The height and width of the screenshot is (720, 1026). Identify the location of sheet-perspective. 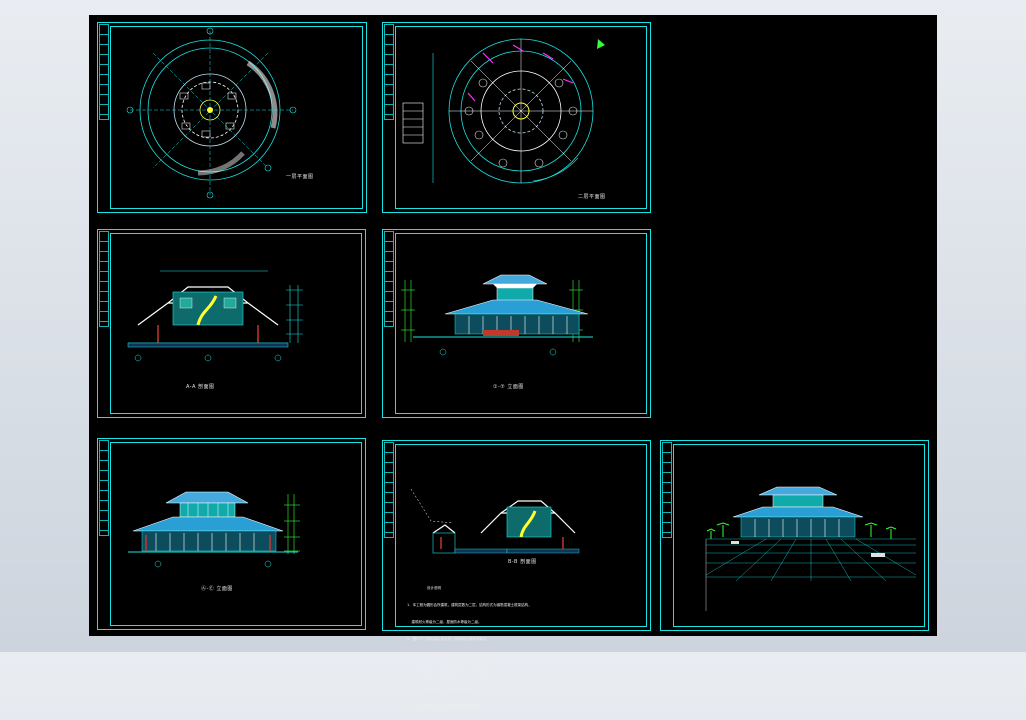
(794, 535).